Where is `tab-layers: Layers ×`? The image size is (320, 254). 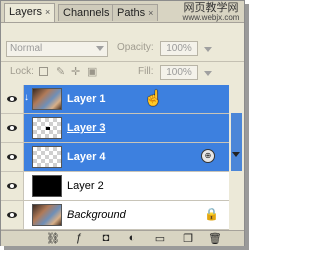 tab-layers: Layers × is located at coordinates (30, 12).